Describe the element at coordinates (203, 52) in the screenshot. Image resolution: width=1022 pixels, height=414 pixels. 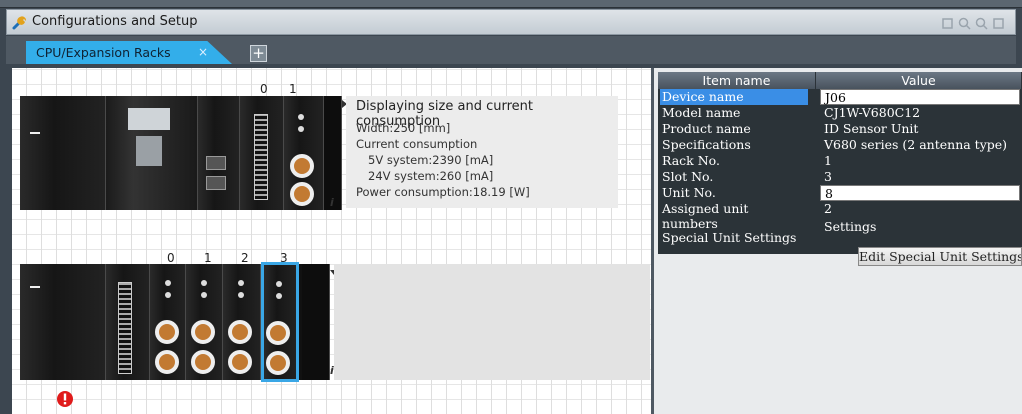
I see `close-tab-icon: ×` at that location.